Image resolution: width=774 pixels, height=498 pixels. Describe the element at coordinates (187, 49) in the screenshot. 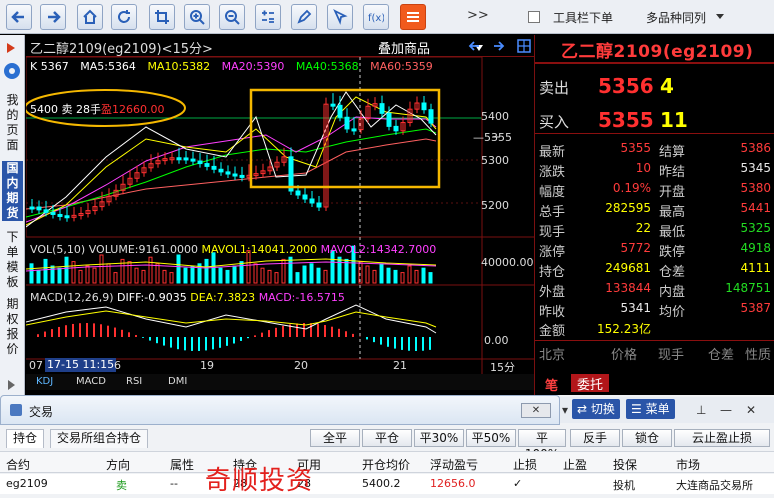

I see `chart-period: <15分>` at that location.